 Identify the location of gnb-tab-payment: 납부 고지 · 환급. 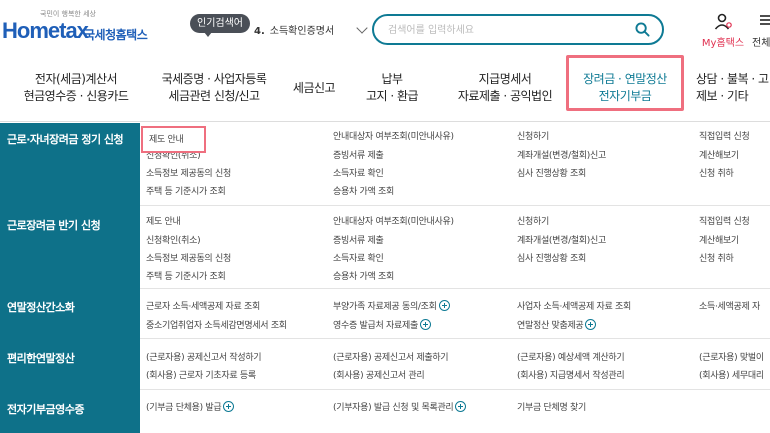
(392, 88).